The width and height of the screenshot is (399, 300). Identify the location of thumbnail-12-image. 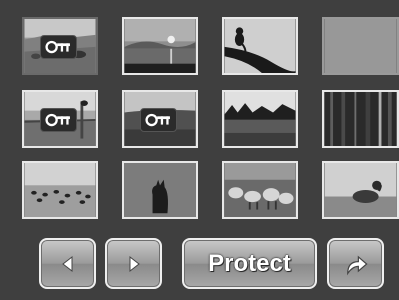
(360, 190).